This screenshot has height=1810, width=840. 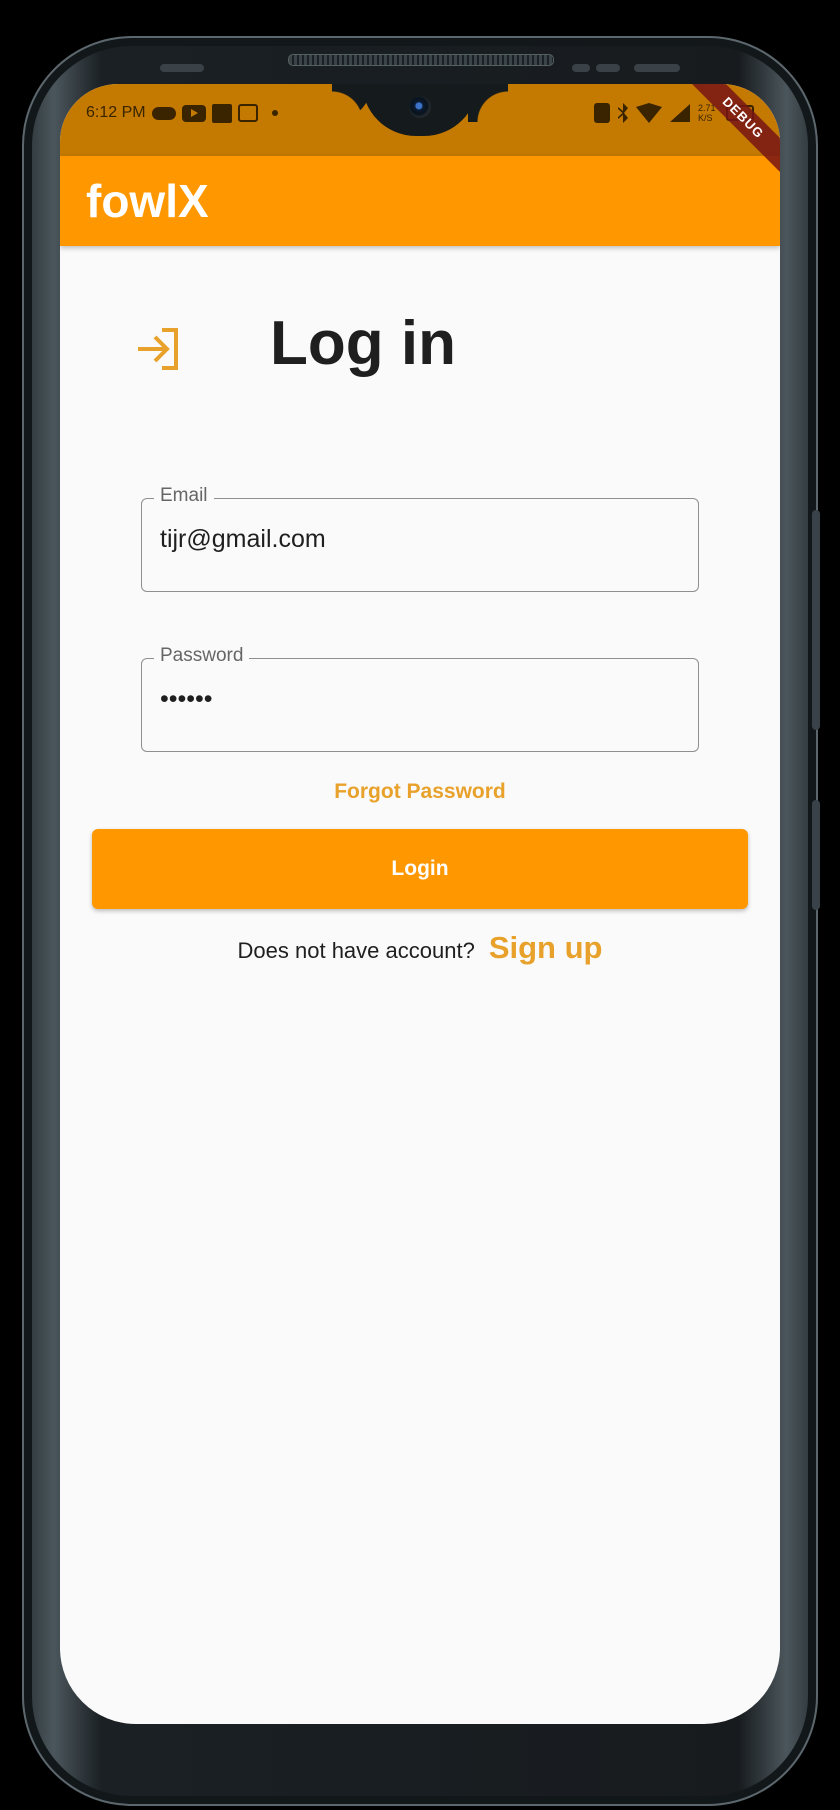 I want to click on login-button: Login, so click(x=420, y=869).